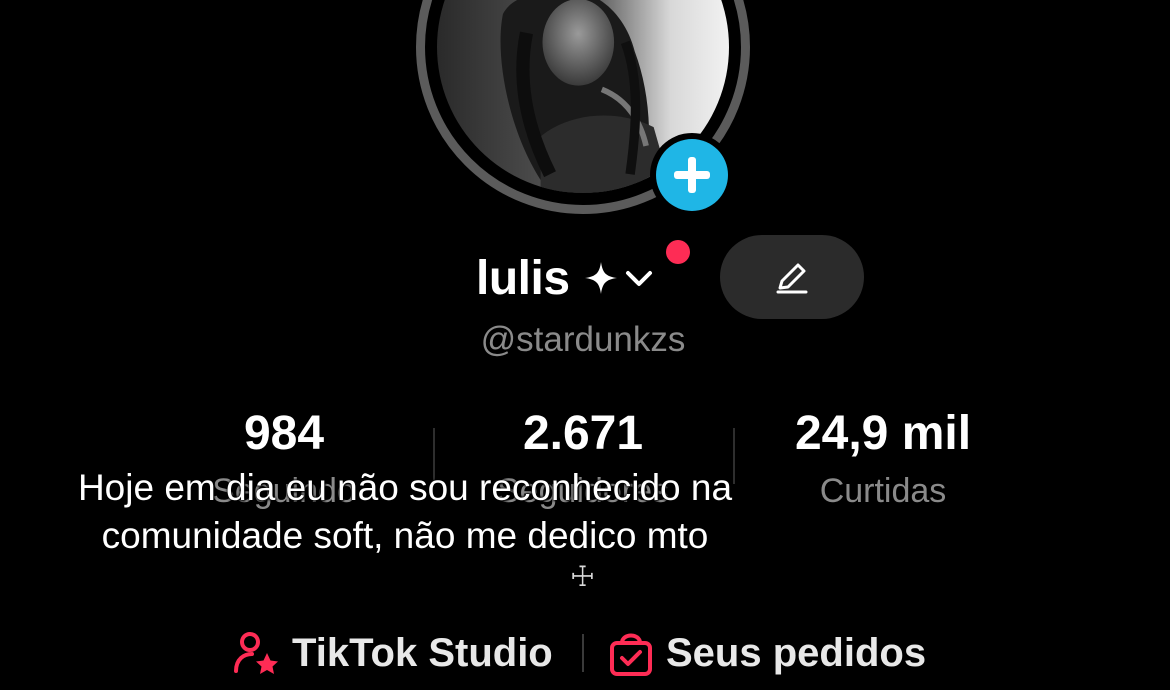 The height and width of the screenshot is (690, 1170). What do you see at coordinates (583, 339) in the screenshot?
I see `username: @stardunkzs` at bounding box center [583, 339].